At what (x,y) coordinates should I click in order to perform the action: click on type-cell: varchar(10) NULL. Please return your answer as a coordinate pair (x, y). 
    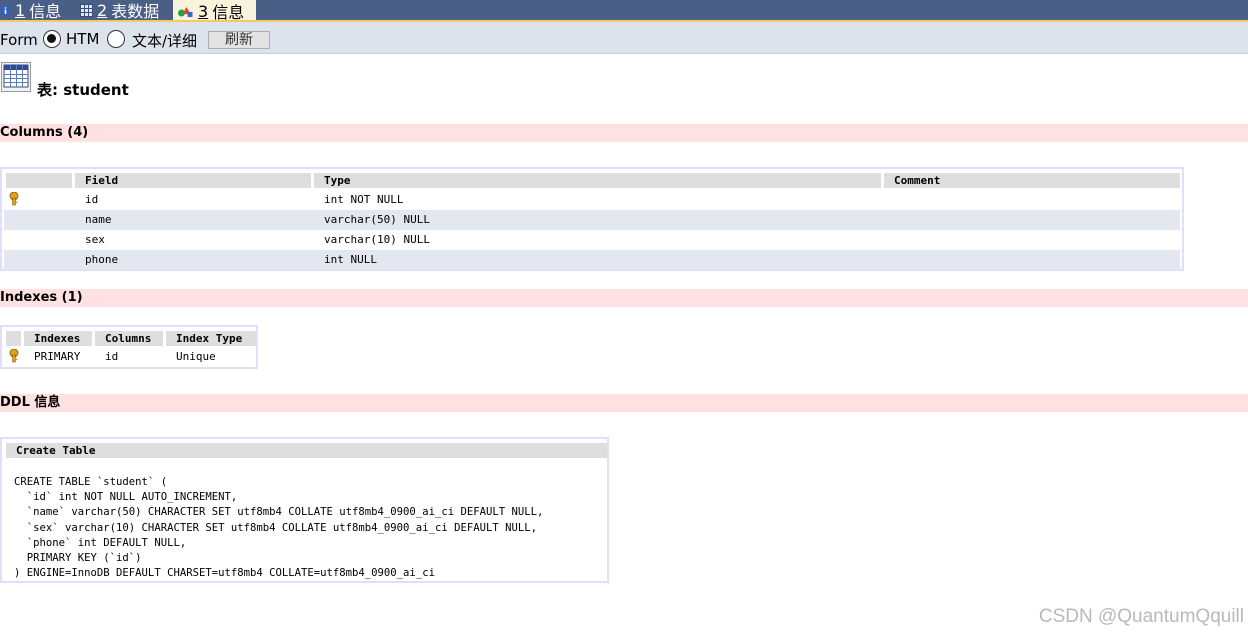
    Looking at the image, I should click on (377, 239).